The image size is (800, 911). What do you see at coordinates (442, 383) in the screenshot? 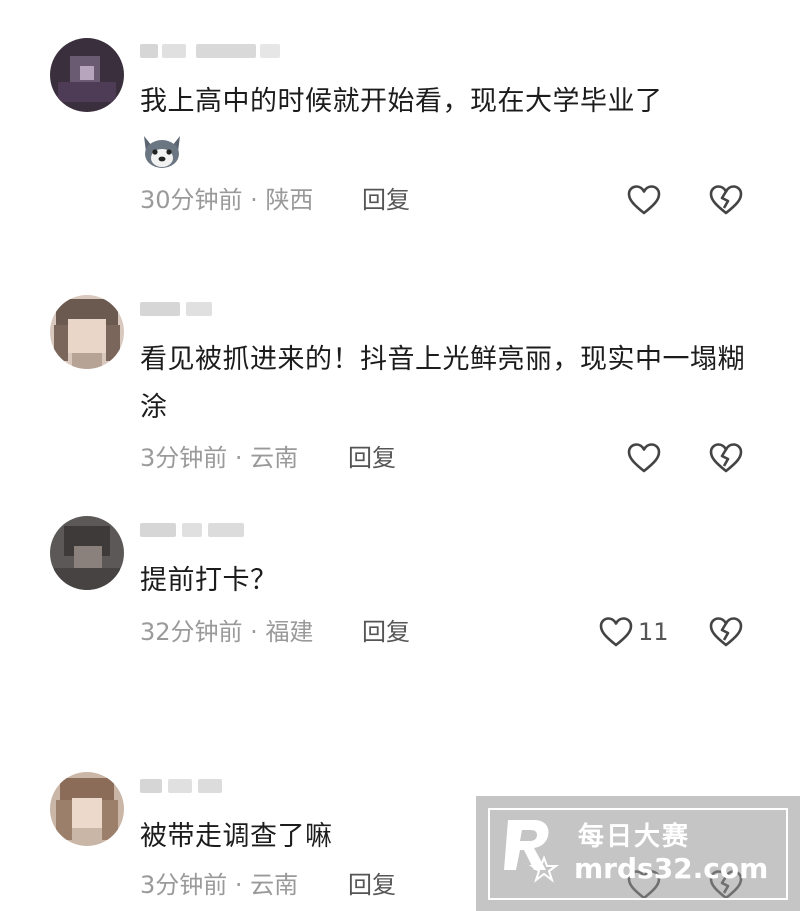
I see `comment-text: 看见被抓进来的！抖音上光鲜亮丽，现实中一塌糊涂` at bounding box center [442, 383].